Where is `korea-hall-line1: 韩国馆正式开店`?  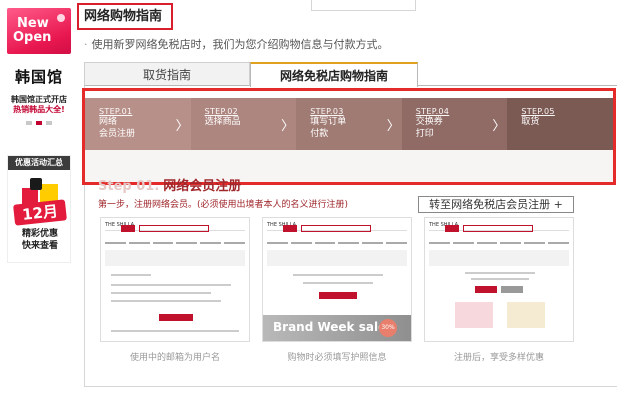 korea-hall-line1: 韩国馆正式开店 is located at coordinates (39, 99).